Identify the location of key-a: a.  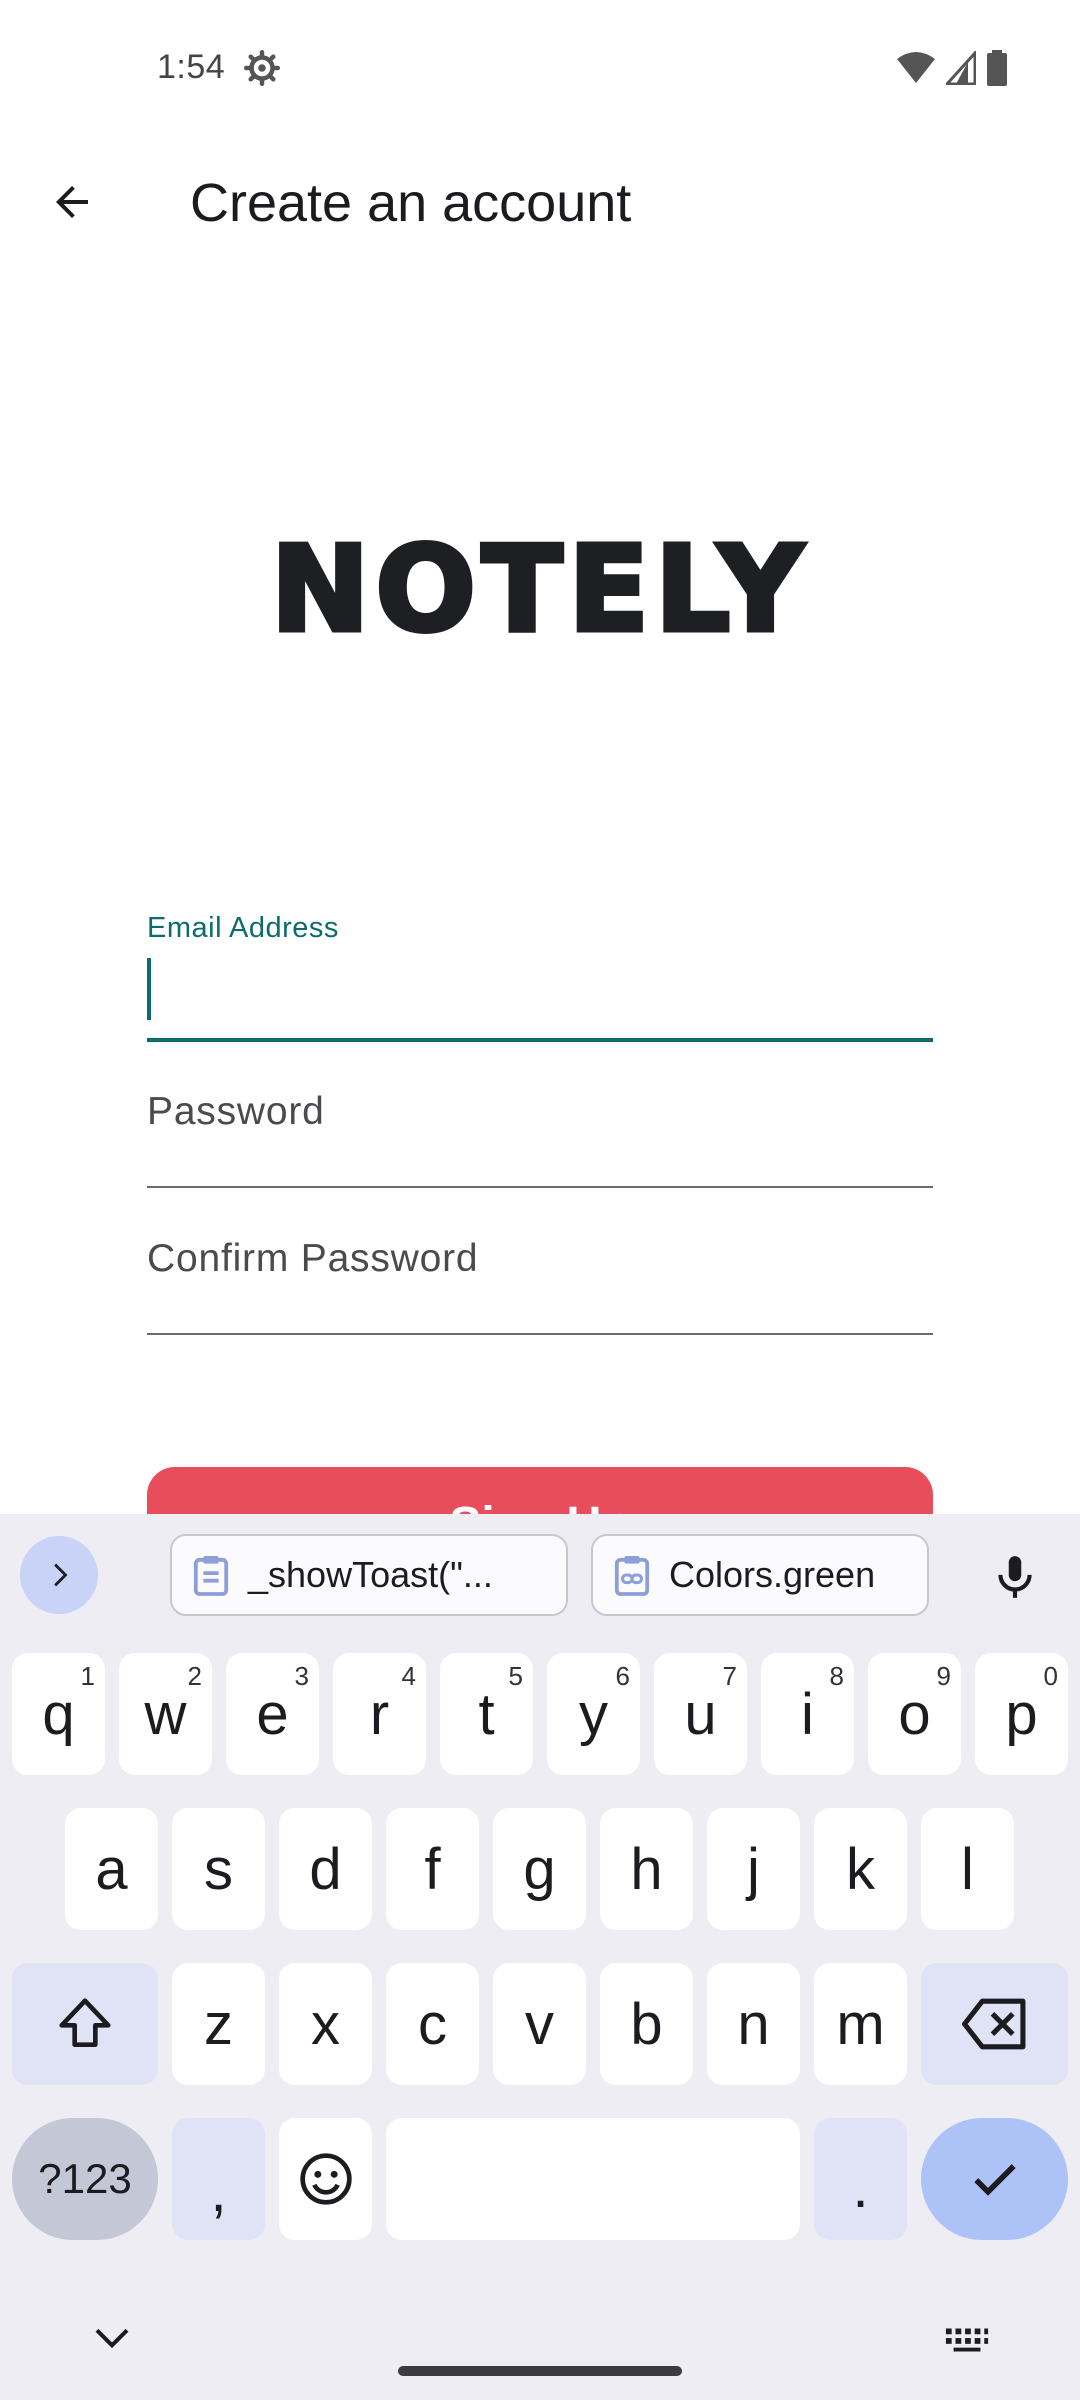
(111, 1869).